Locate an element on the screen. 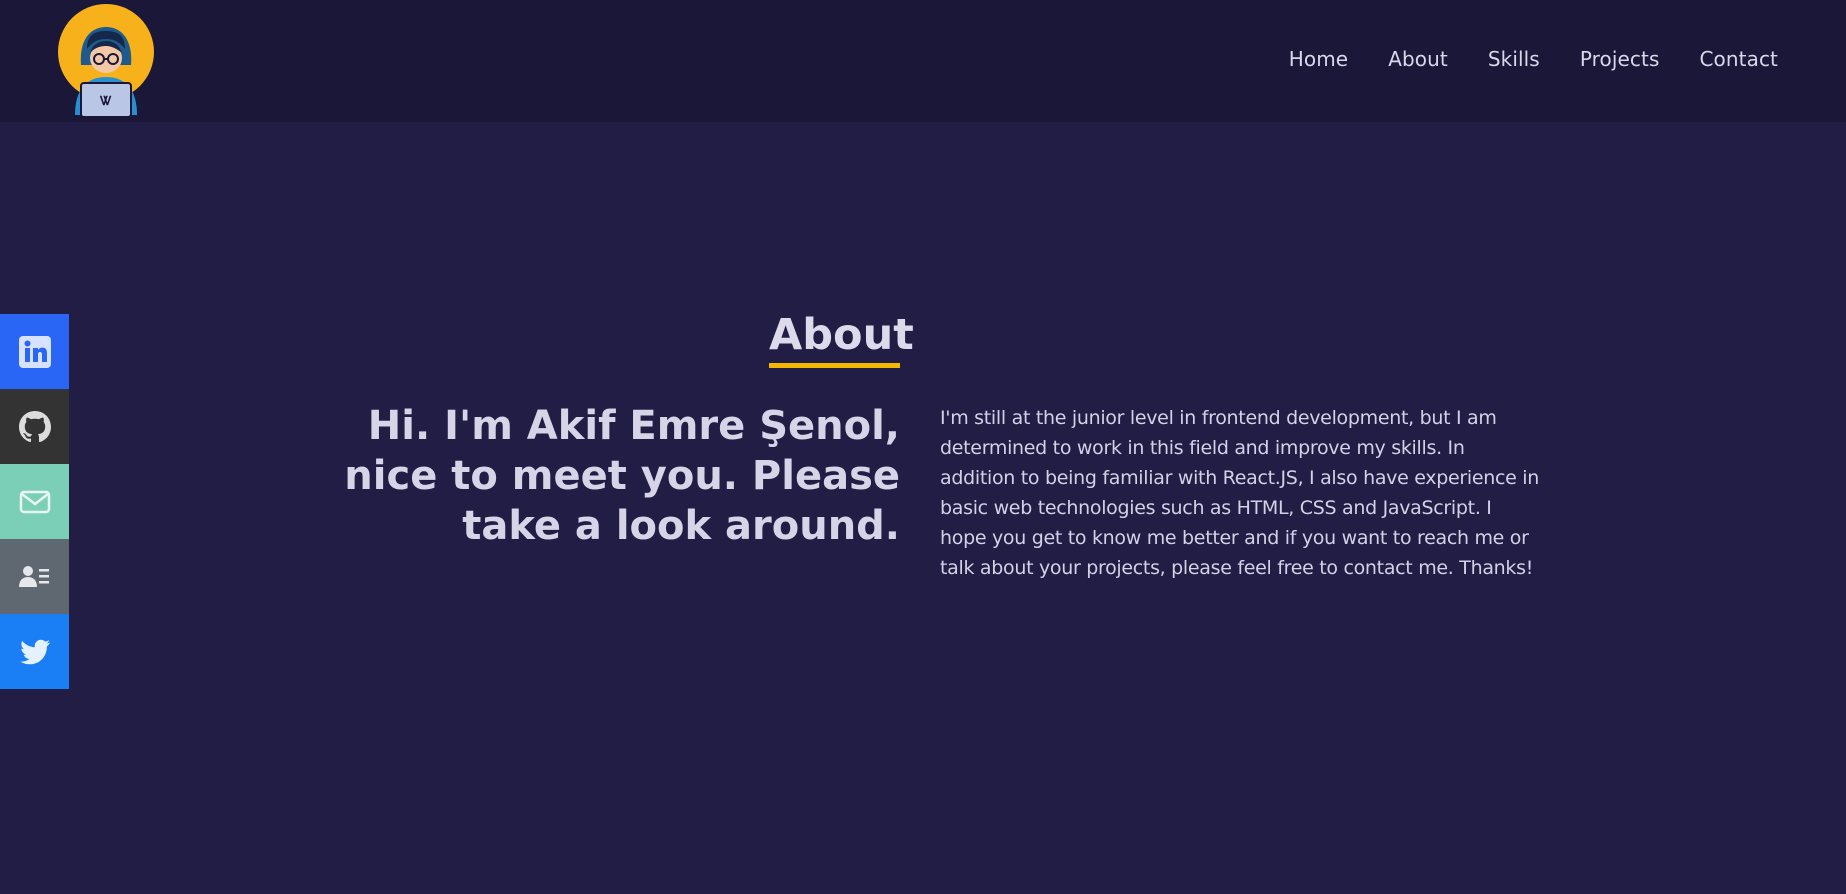 The image size is (1846, 894). github-icon is located at coordinates (34, 426).